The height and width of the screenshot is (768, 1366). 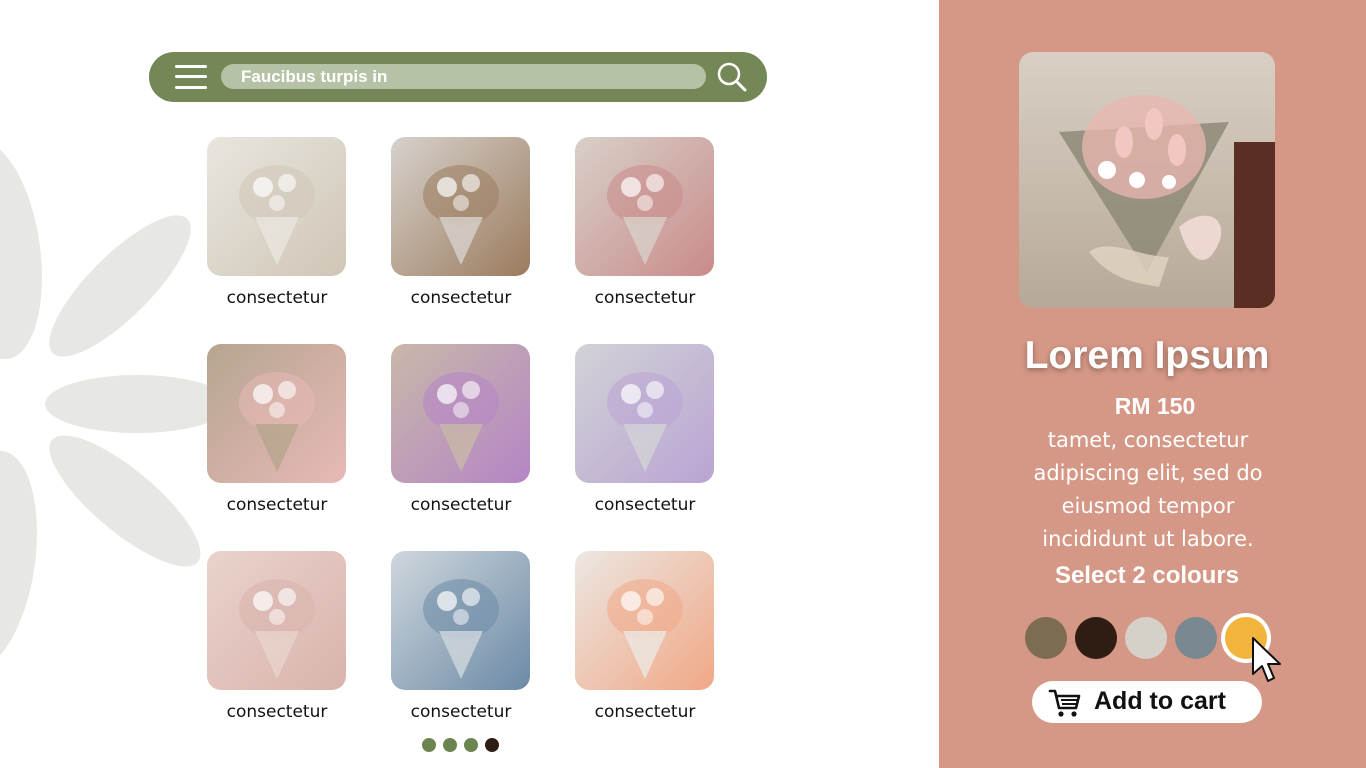 What do you see at coordinates (1147, 180) in the screenshot?
I see `product-hero-image` at bounding box center [1147, 180].